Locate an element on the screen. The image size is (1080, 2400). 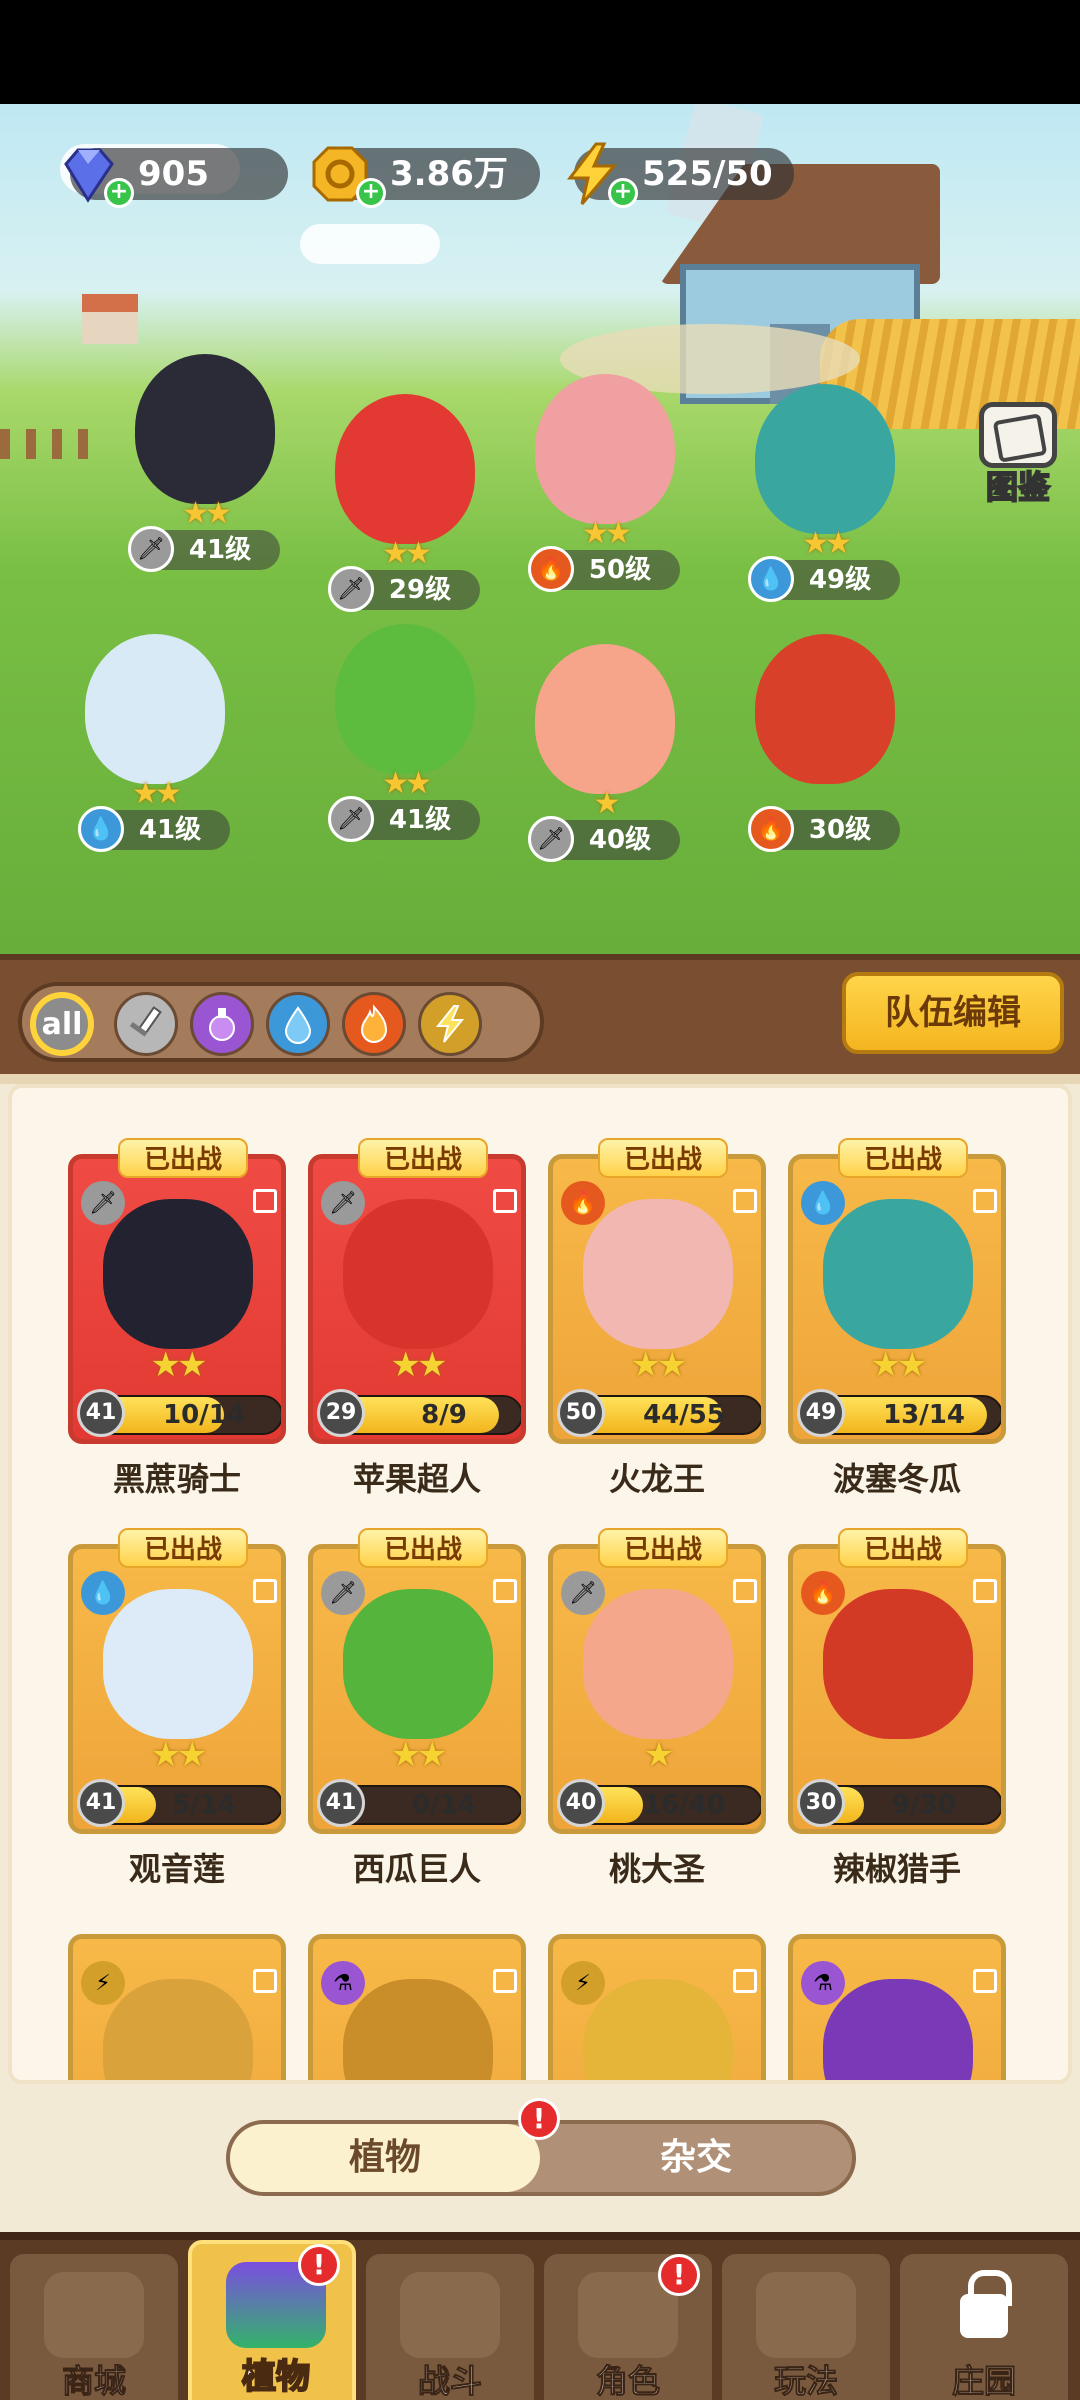
field-unit: ★★ 29级 🗡 is located at coordinates (405, 514).